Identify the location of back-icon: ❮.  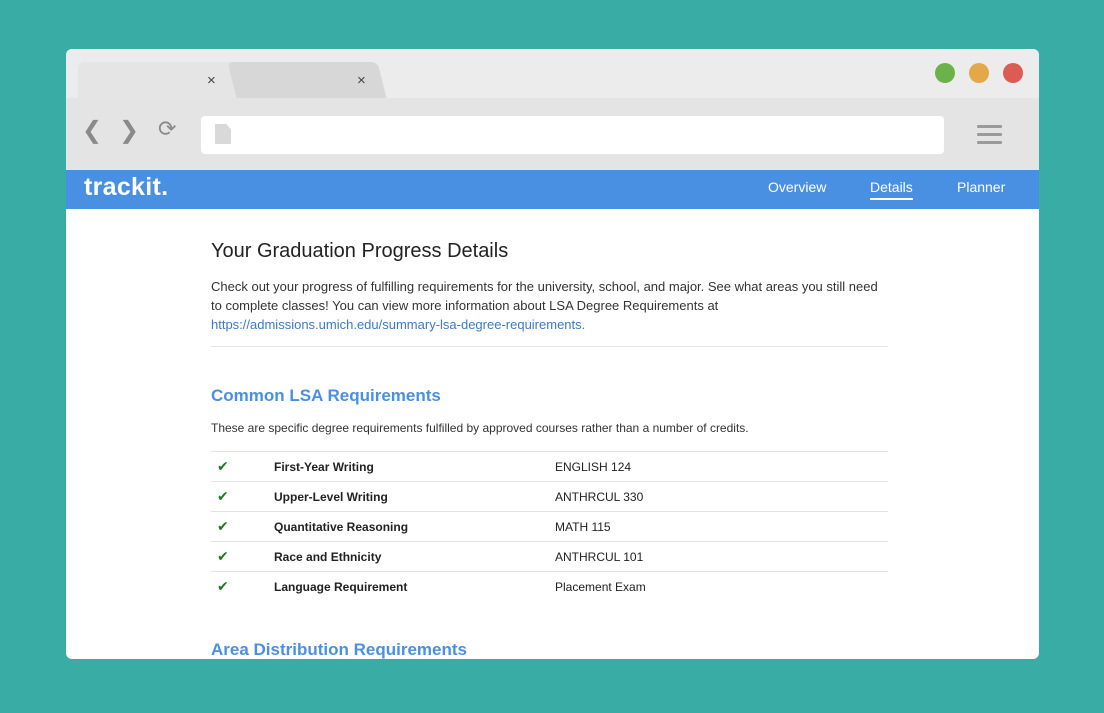
(92, 131).